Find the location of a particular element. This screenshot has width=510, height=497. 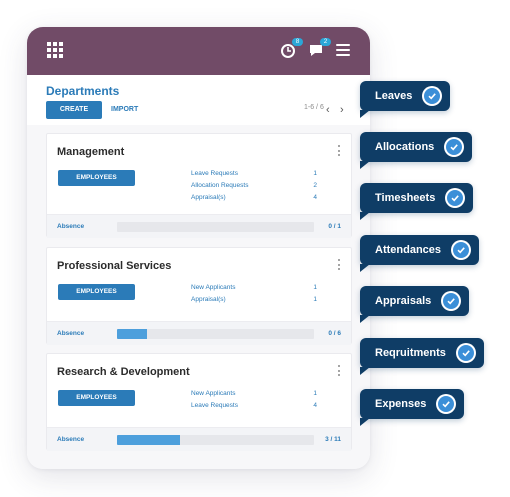

card-footer: Absence 0 / 1 is located at coordinates (199, 226).